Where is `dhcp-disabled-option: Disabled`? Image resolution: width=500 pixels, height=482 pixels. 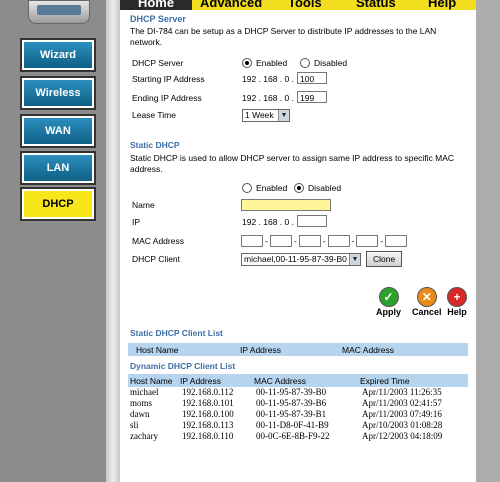 dhcp-disabled-option: Disabled is located at coordinates (323, 63).